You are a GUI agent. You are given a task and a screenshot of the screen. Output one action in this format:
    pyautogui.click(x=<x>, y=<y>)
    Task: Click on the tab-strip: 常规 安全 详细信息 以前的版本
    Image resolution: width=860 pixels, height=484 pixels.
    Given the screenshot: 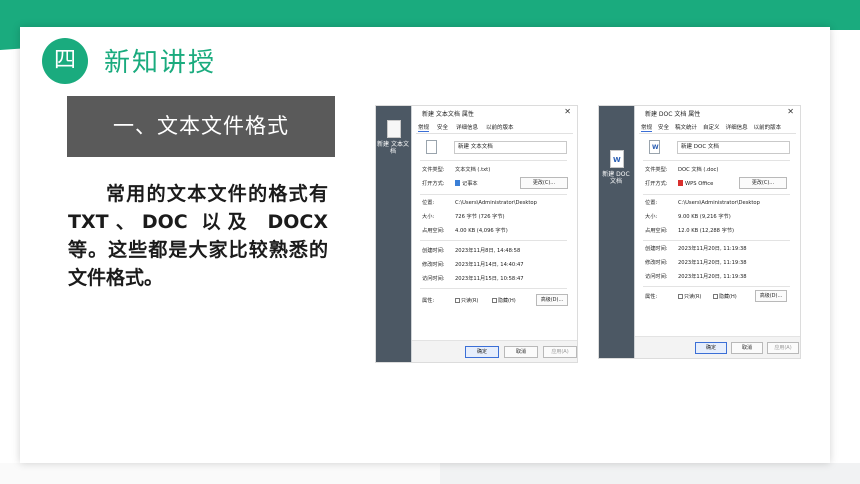 What is the action you would take?
    pyautogui.click(x=466, y=127)
    